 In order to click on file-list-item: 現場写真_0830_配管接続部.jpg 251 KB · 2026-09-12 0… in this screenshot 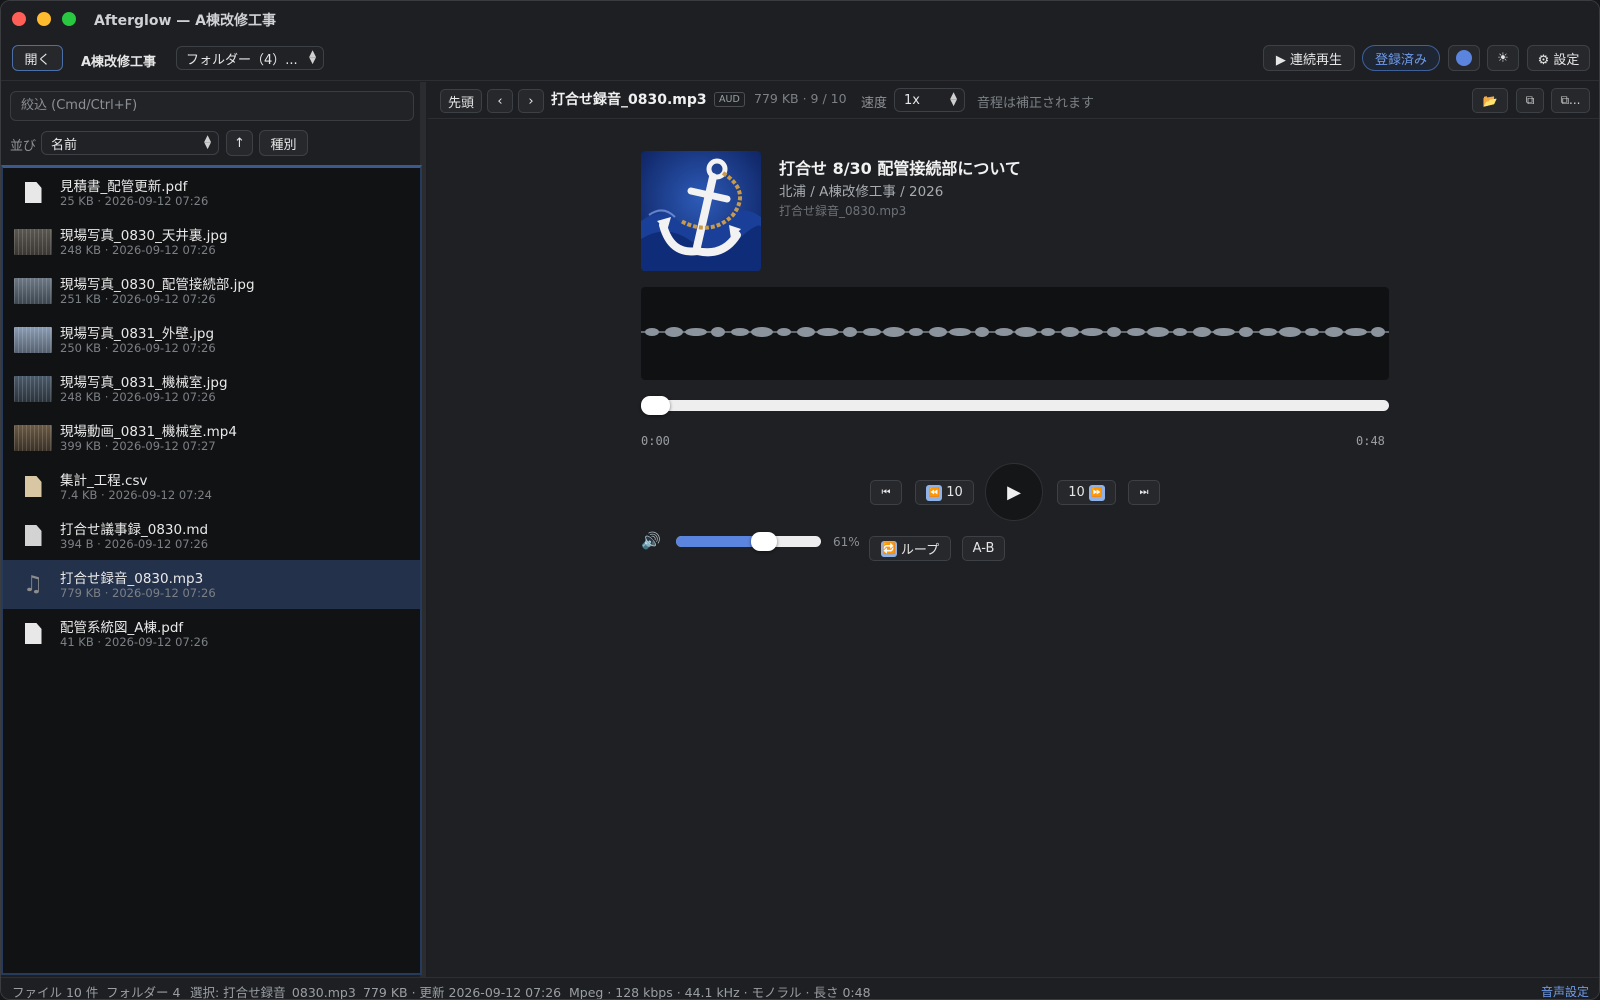, I will do `click(211, 290)`.